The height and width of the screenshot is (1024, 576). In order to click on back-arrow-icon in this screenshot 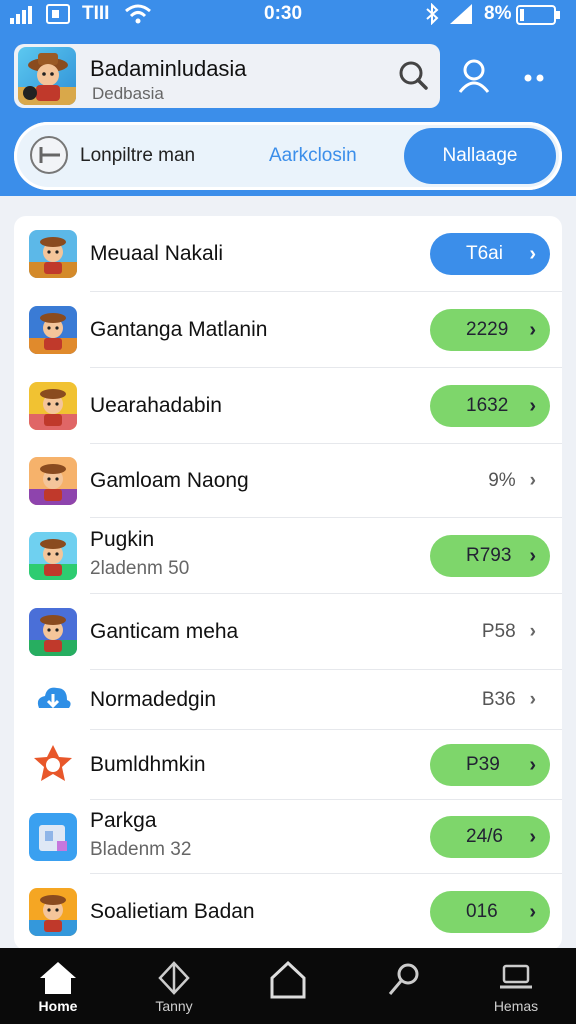, I will do `click(49, 155)`.